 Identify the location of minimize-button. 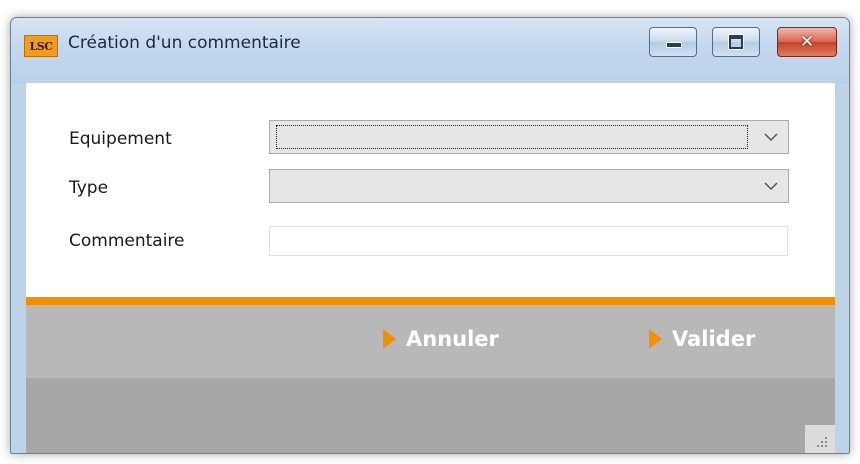
(673, 42).